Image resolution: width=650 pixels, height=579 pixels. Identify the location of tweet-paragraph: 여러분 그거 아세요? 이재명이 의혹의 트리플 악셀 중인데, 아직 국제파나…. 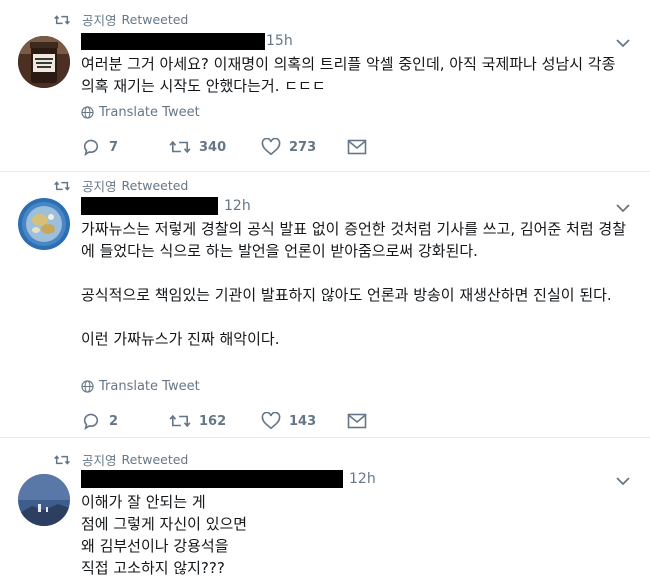
(348, 75).